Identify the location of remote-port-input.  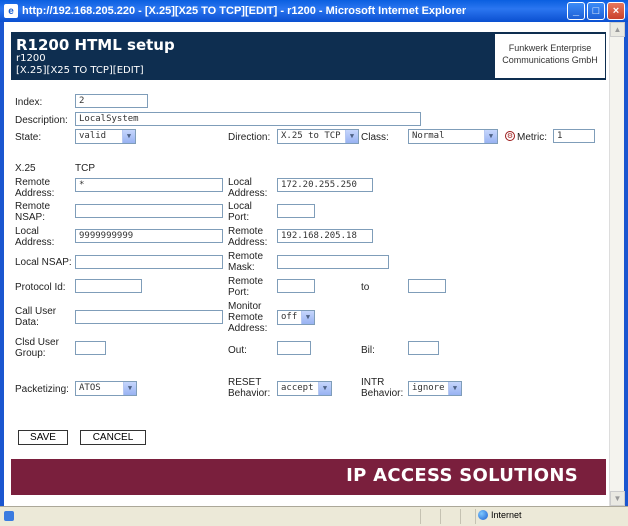
(296, 286).